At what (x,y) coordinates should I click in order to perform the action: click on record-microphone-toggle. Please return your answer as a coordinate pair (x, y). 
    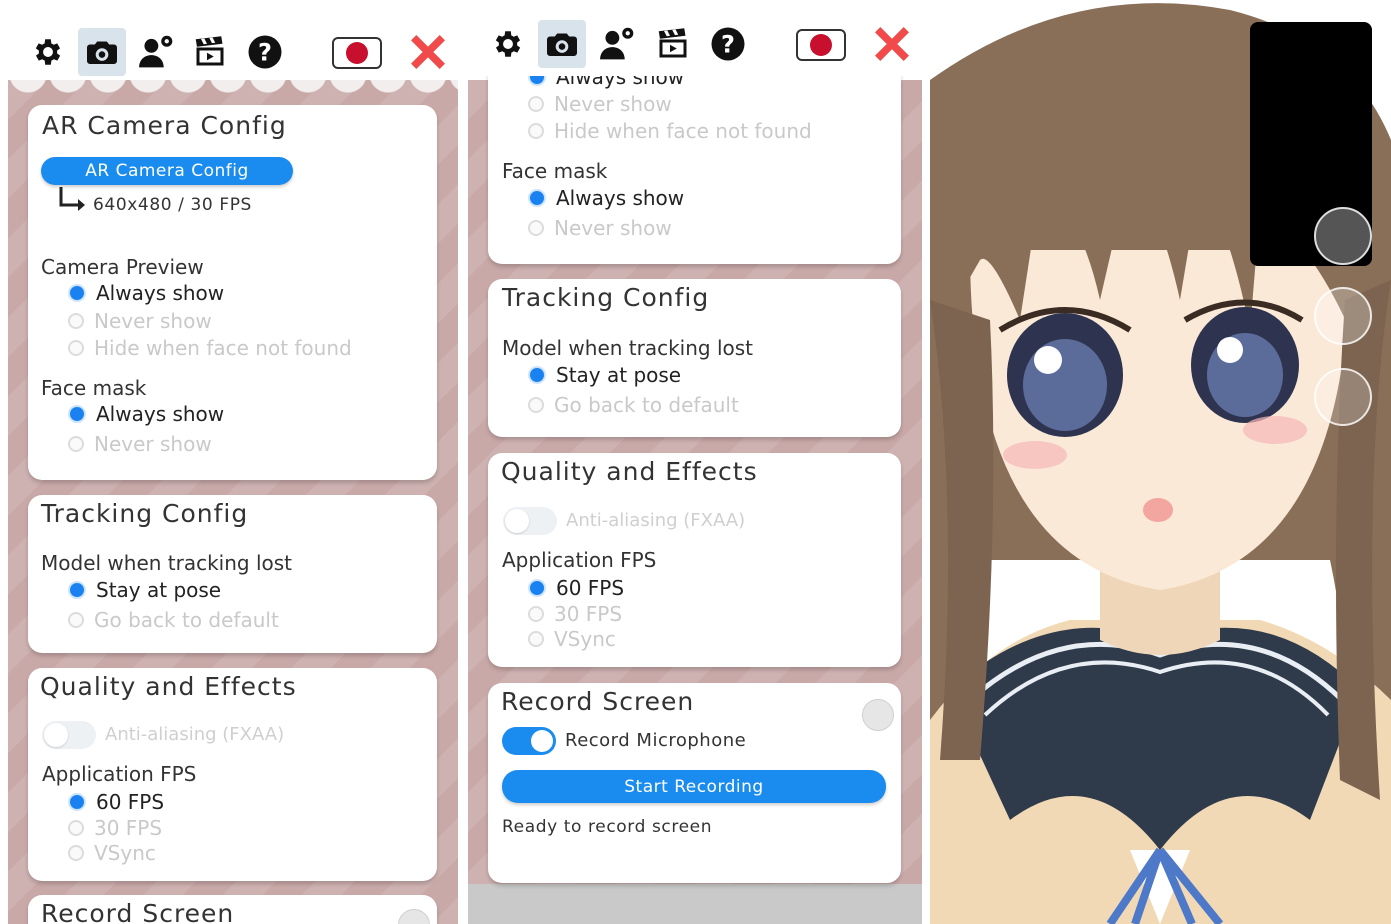
    Looking at the image, I should click on (529, 741).